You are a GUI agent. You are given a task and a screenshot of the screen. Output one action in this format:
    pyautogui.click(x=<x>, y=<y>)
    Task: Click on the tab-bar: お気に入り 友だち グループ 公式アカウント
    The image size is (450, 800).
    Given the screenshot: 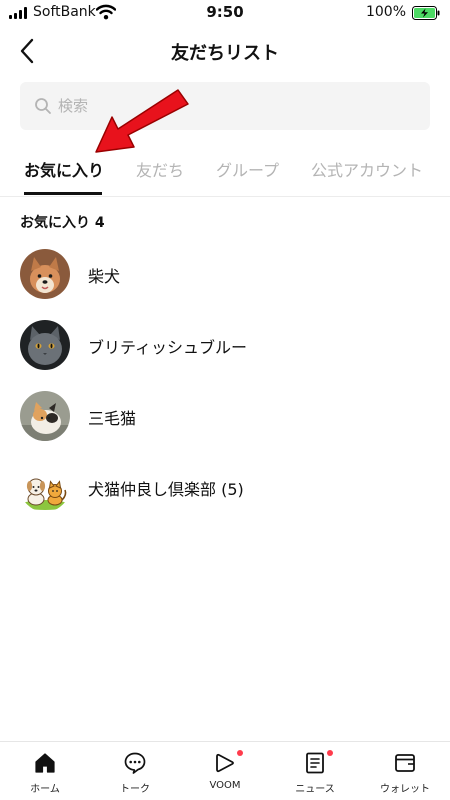 What is the action you would take?
    pyautogui.click(x=225, y=173)
    